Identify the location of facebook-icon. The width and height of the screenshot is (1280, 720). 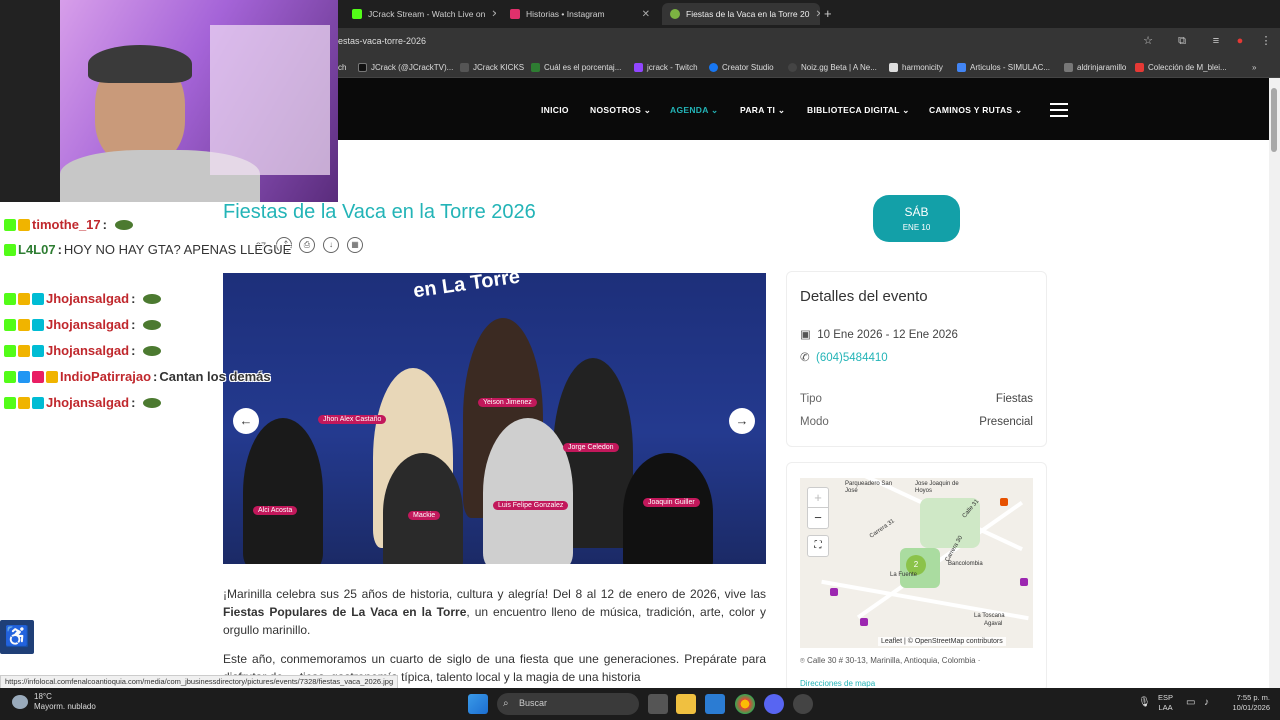
(713, 67).